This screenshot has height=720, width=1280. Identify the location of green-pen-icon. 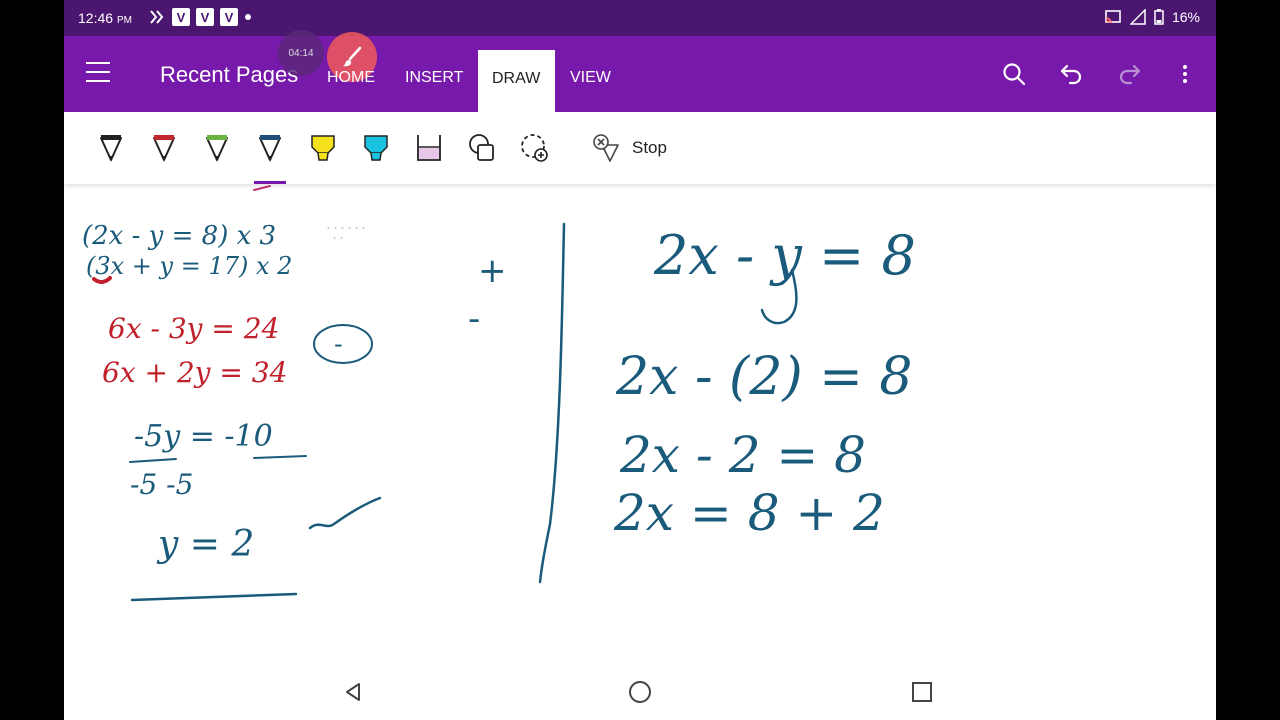
(217, 149).